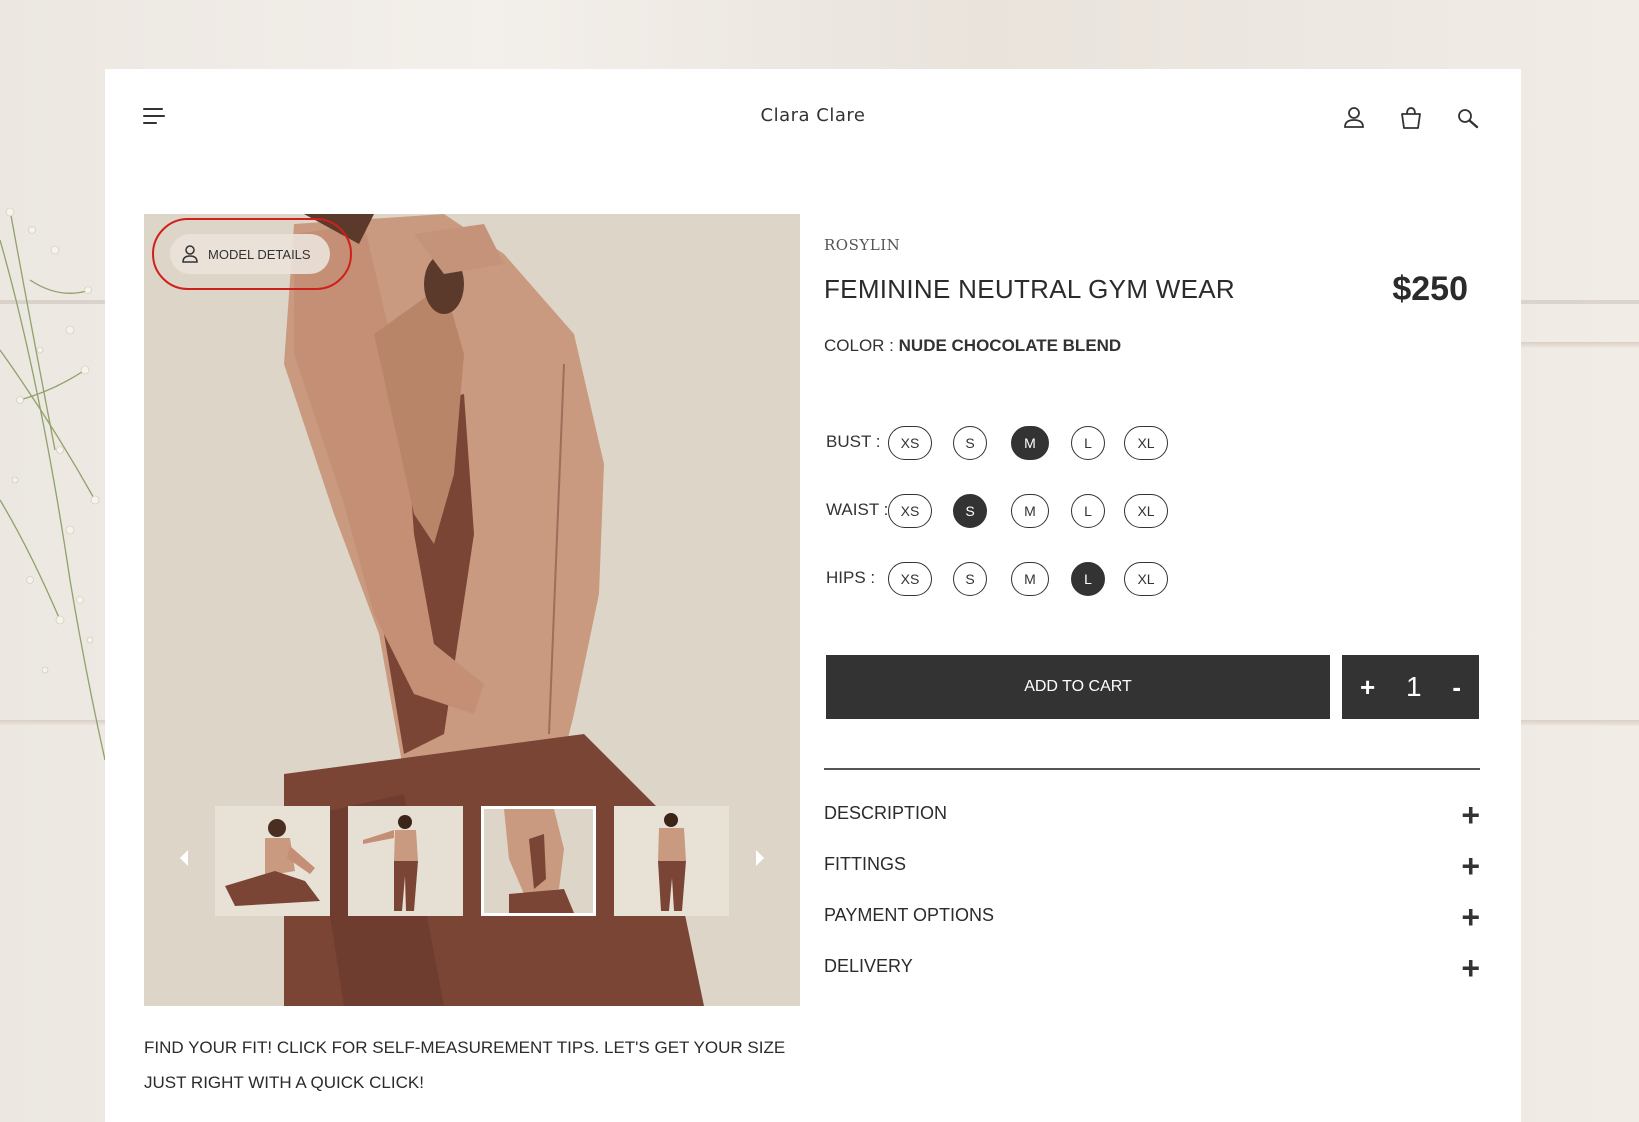 Image resolution: width=1639 pixels, height=1122 pixels. What do you see at coordinates (1367, 687) in the screenshot?
I see `quantity-increase-button: +` at bounding box center [1367, 687].